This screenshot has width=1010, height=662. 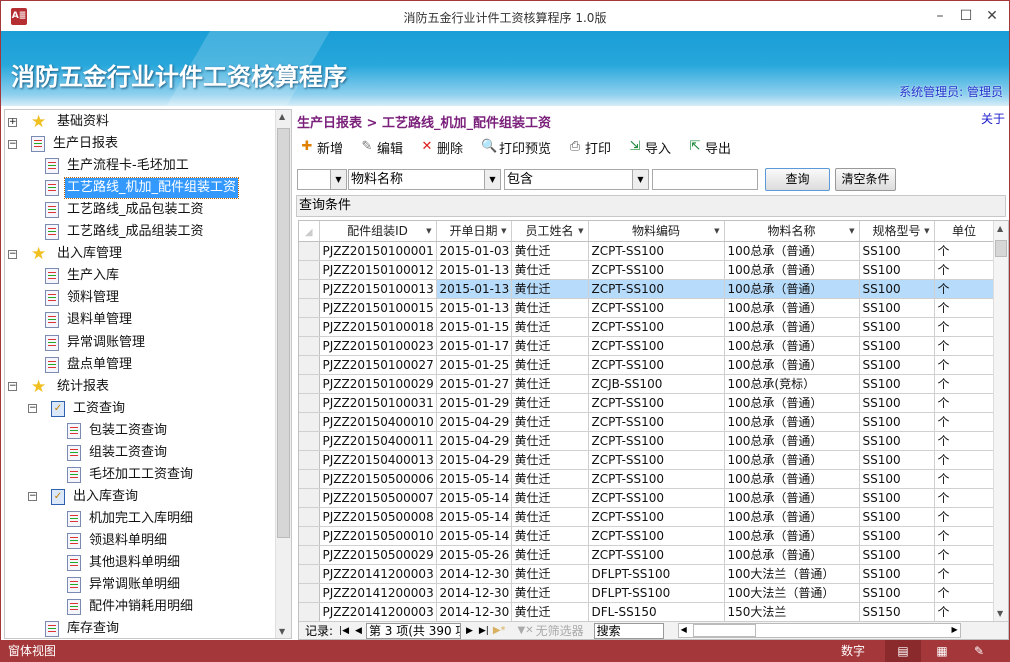 I want to click on column-header: 单位, so click(x=964, y=231).